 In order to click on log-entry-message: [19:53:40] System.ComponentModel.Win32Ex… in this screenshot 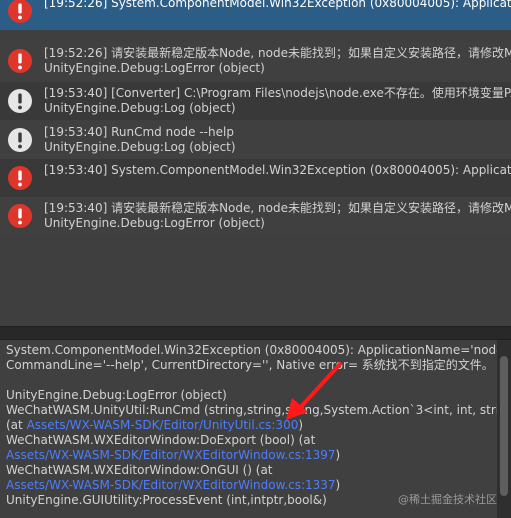, I will do `click(277, 170)`.